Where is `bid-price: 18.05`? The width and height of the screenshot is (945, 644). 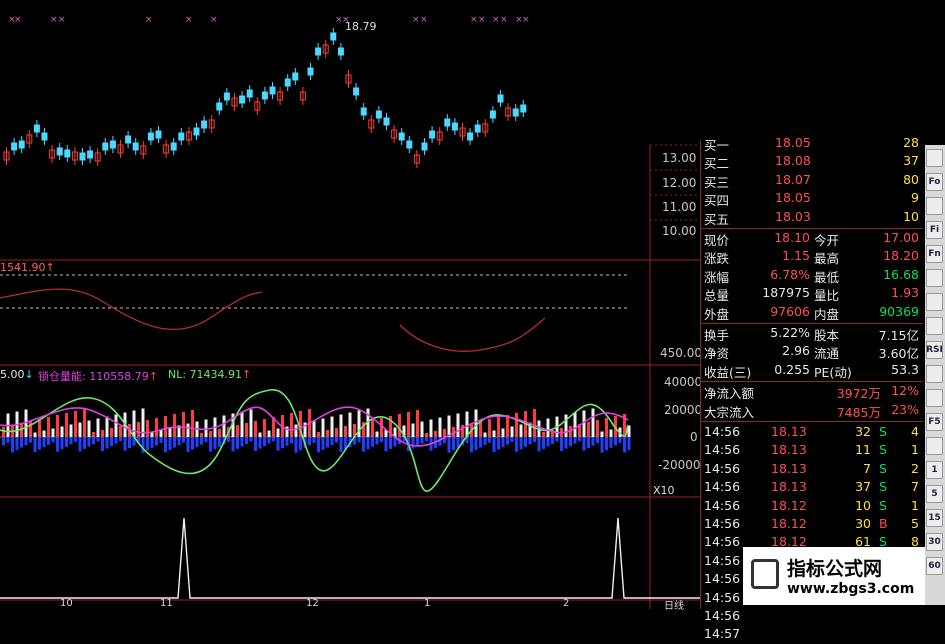
bid-price: 18.05 is located at coordinates (793, 198).